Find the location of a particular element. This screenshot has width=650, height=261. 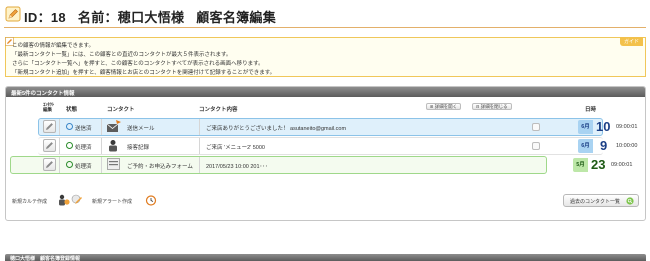

header-divider is located at coordinates (325, 27).